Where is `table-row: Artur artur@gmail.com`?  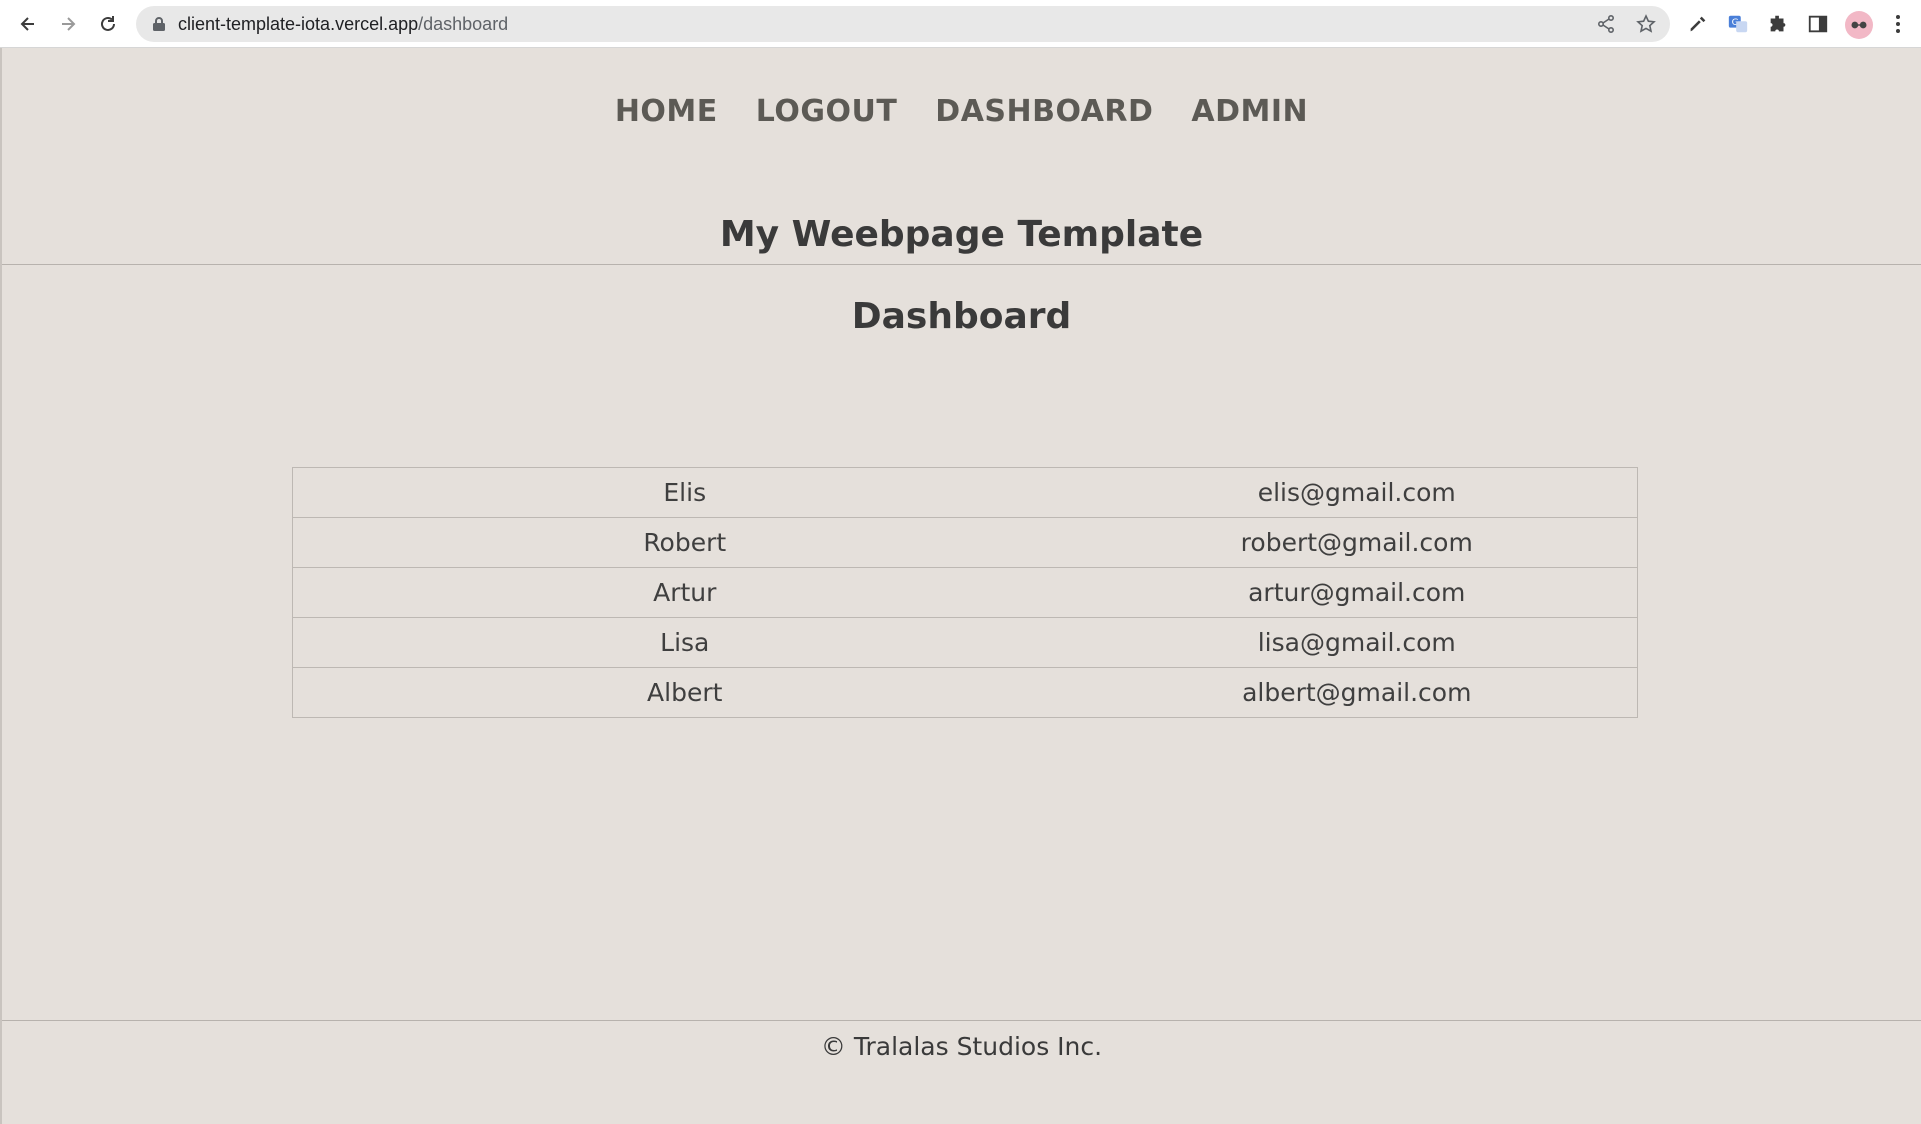 table-row: Artur artur@gmail.com is located at coordinates (965, 592).